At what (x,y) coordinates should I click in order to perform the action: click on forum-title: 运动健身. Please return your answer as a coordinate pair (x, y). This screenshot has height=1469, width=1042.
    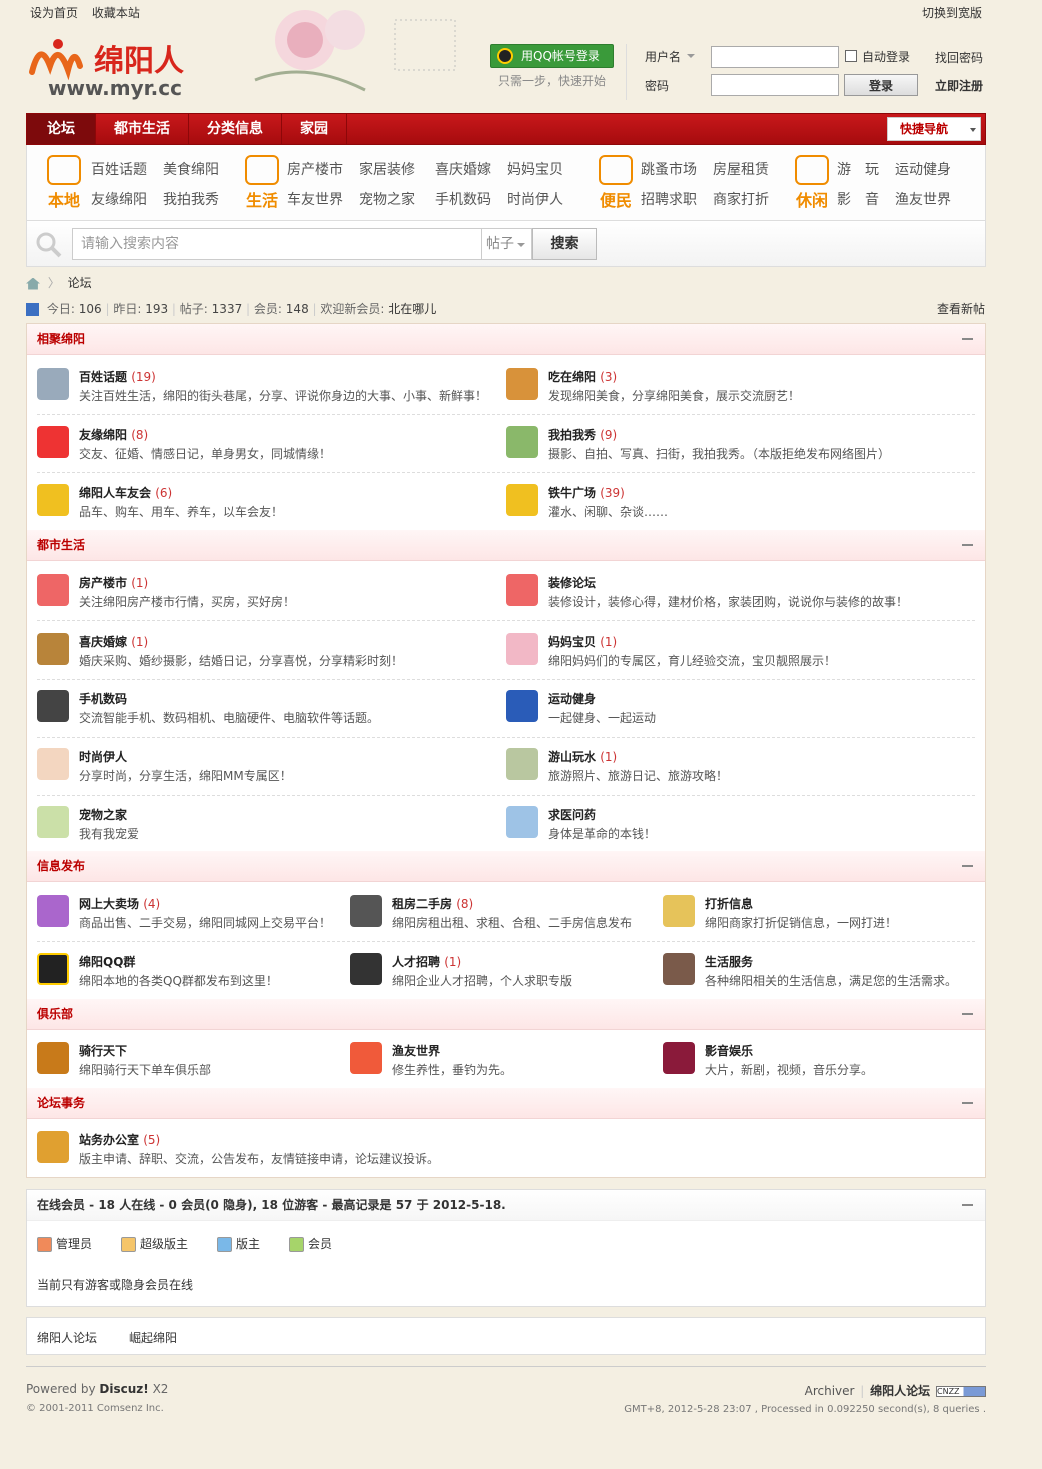
    Looking at the image, I should click on (572, 699).